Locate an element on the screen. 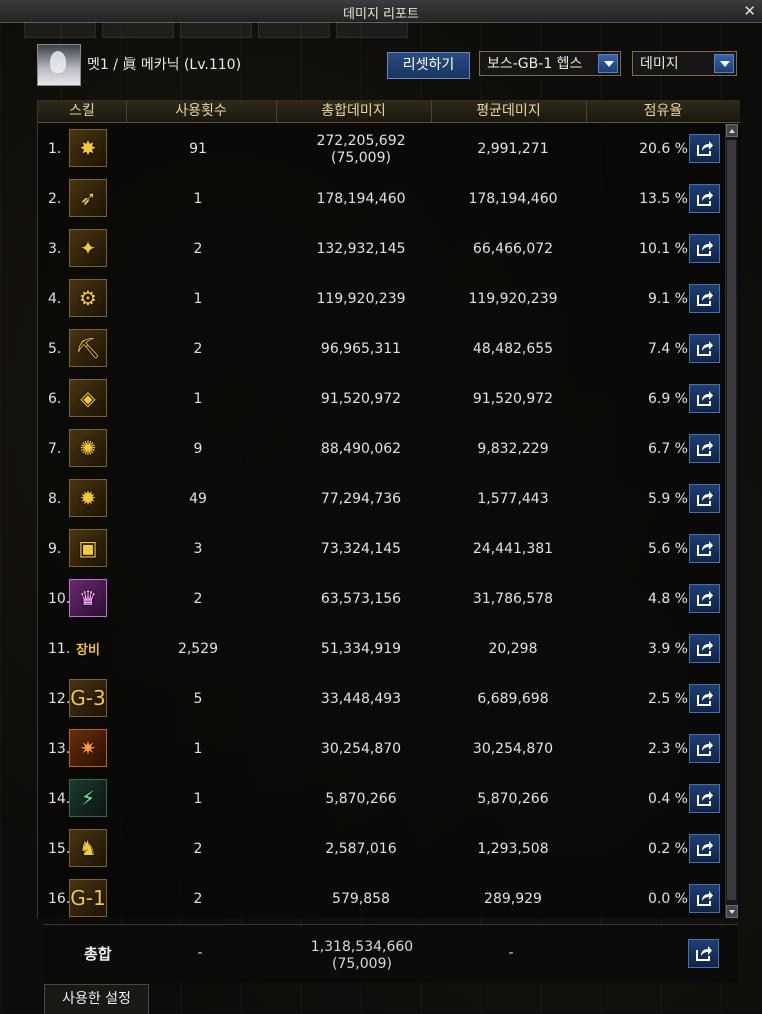  table-row: 2. ➶ 1 178,194,460 178,194,460 13.5 % is located at coordinates (383, 200).